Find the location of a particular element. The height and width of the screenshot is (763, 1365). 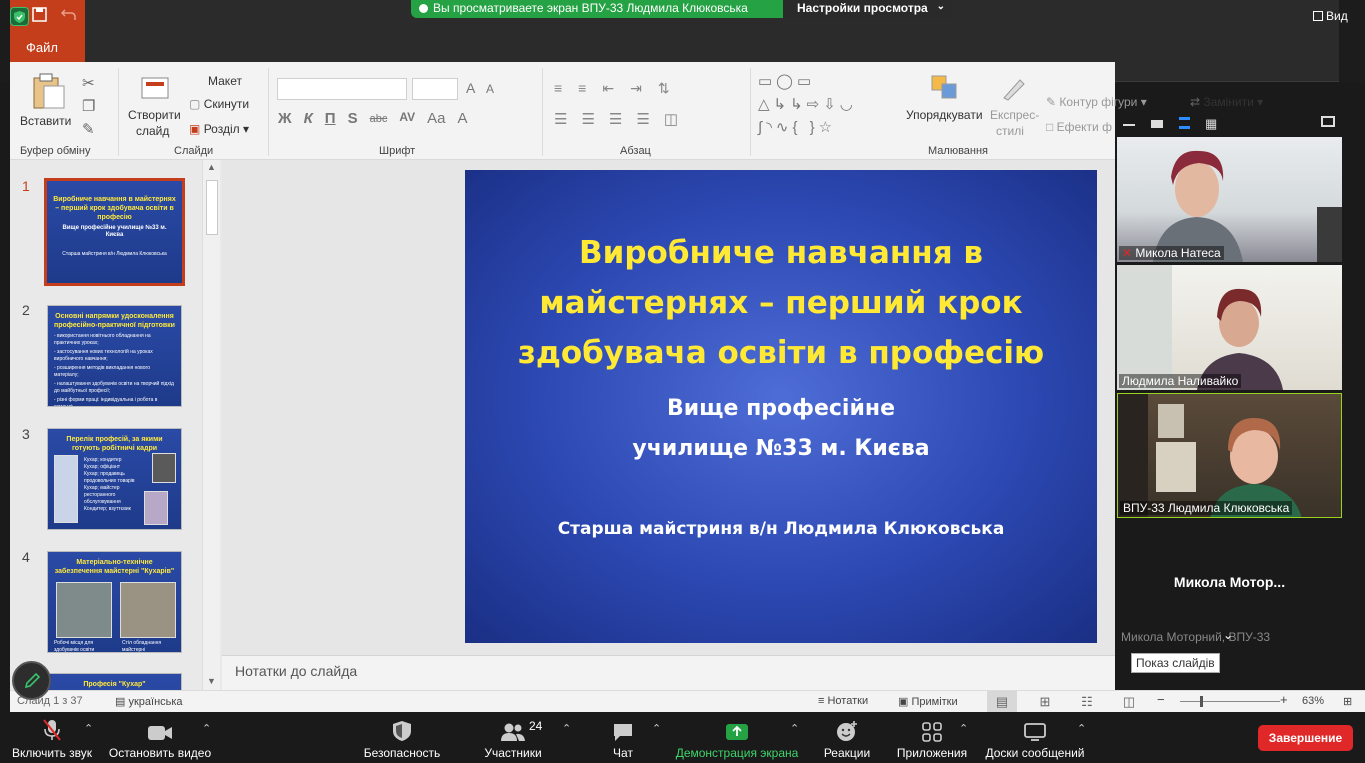

shape-effects-label: Ефекти ф is located at coordinates (1084, 127).